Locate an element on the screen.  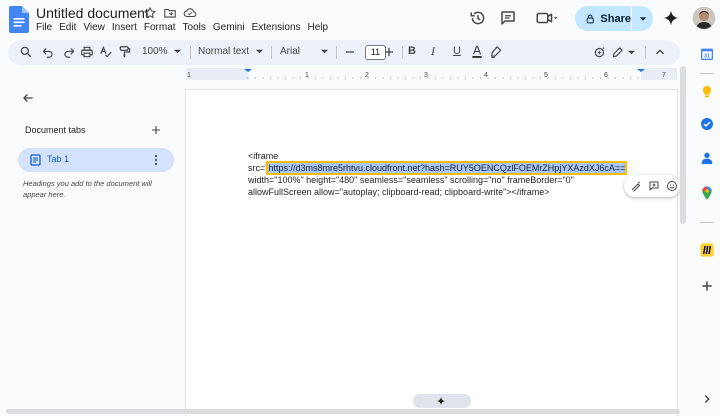
caret-down-icon is located at coordinates (642, 18).